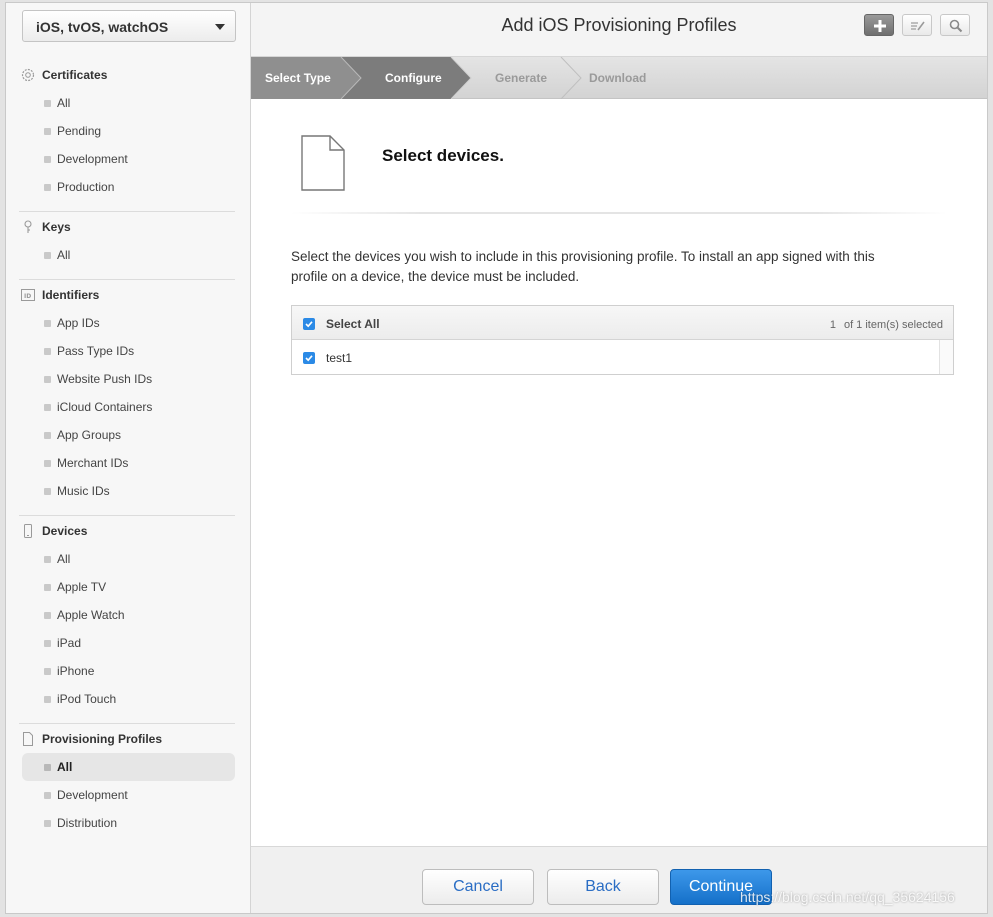 The image size is (993, 917). What do you see at coordinates (96, 351) in the screenshot?
I see `sidebar-item-label: Pass Type IDs` at bounding box center [96, 351].